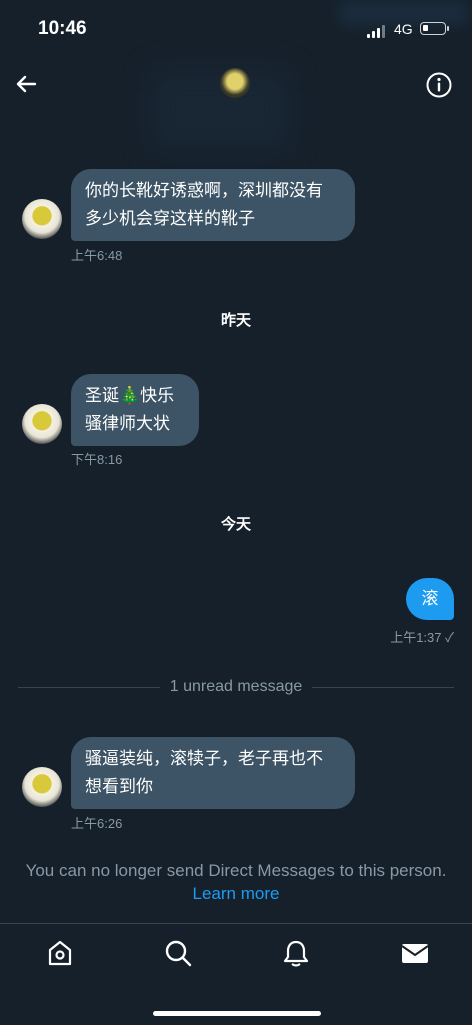 This screenshot has width=472, height=1025. I want to click on info-icon, so click(439, 85).